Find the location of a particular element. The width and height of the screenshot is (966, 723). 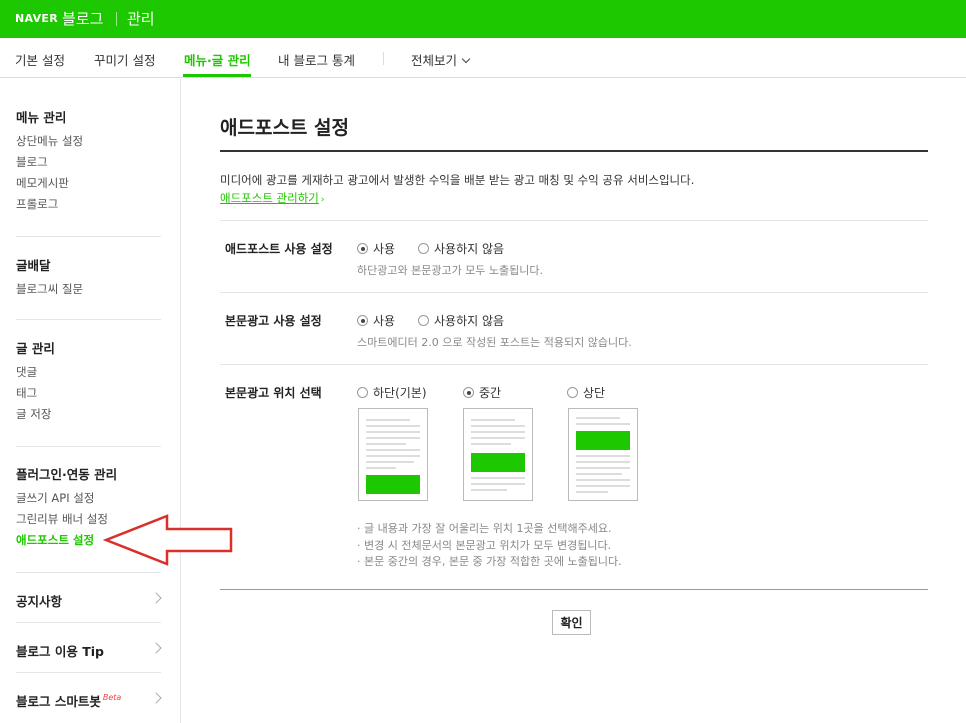

tab-basic-settings: 기본 설정 is located at coordinates (40, 59).